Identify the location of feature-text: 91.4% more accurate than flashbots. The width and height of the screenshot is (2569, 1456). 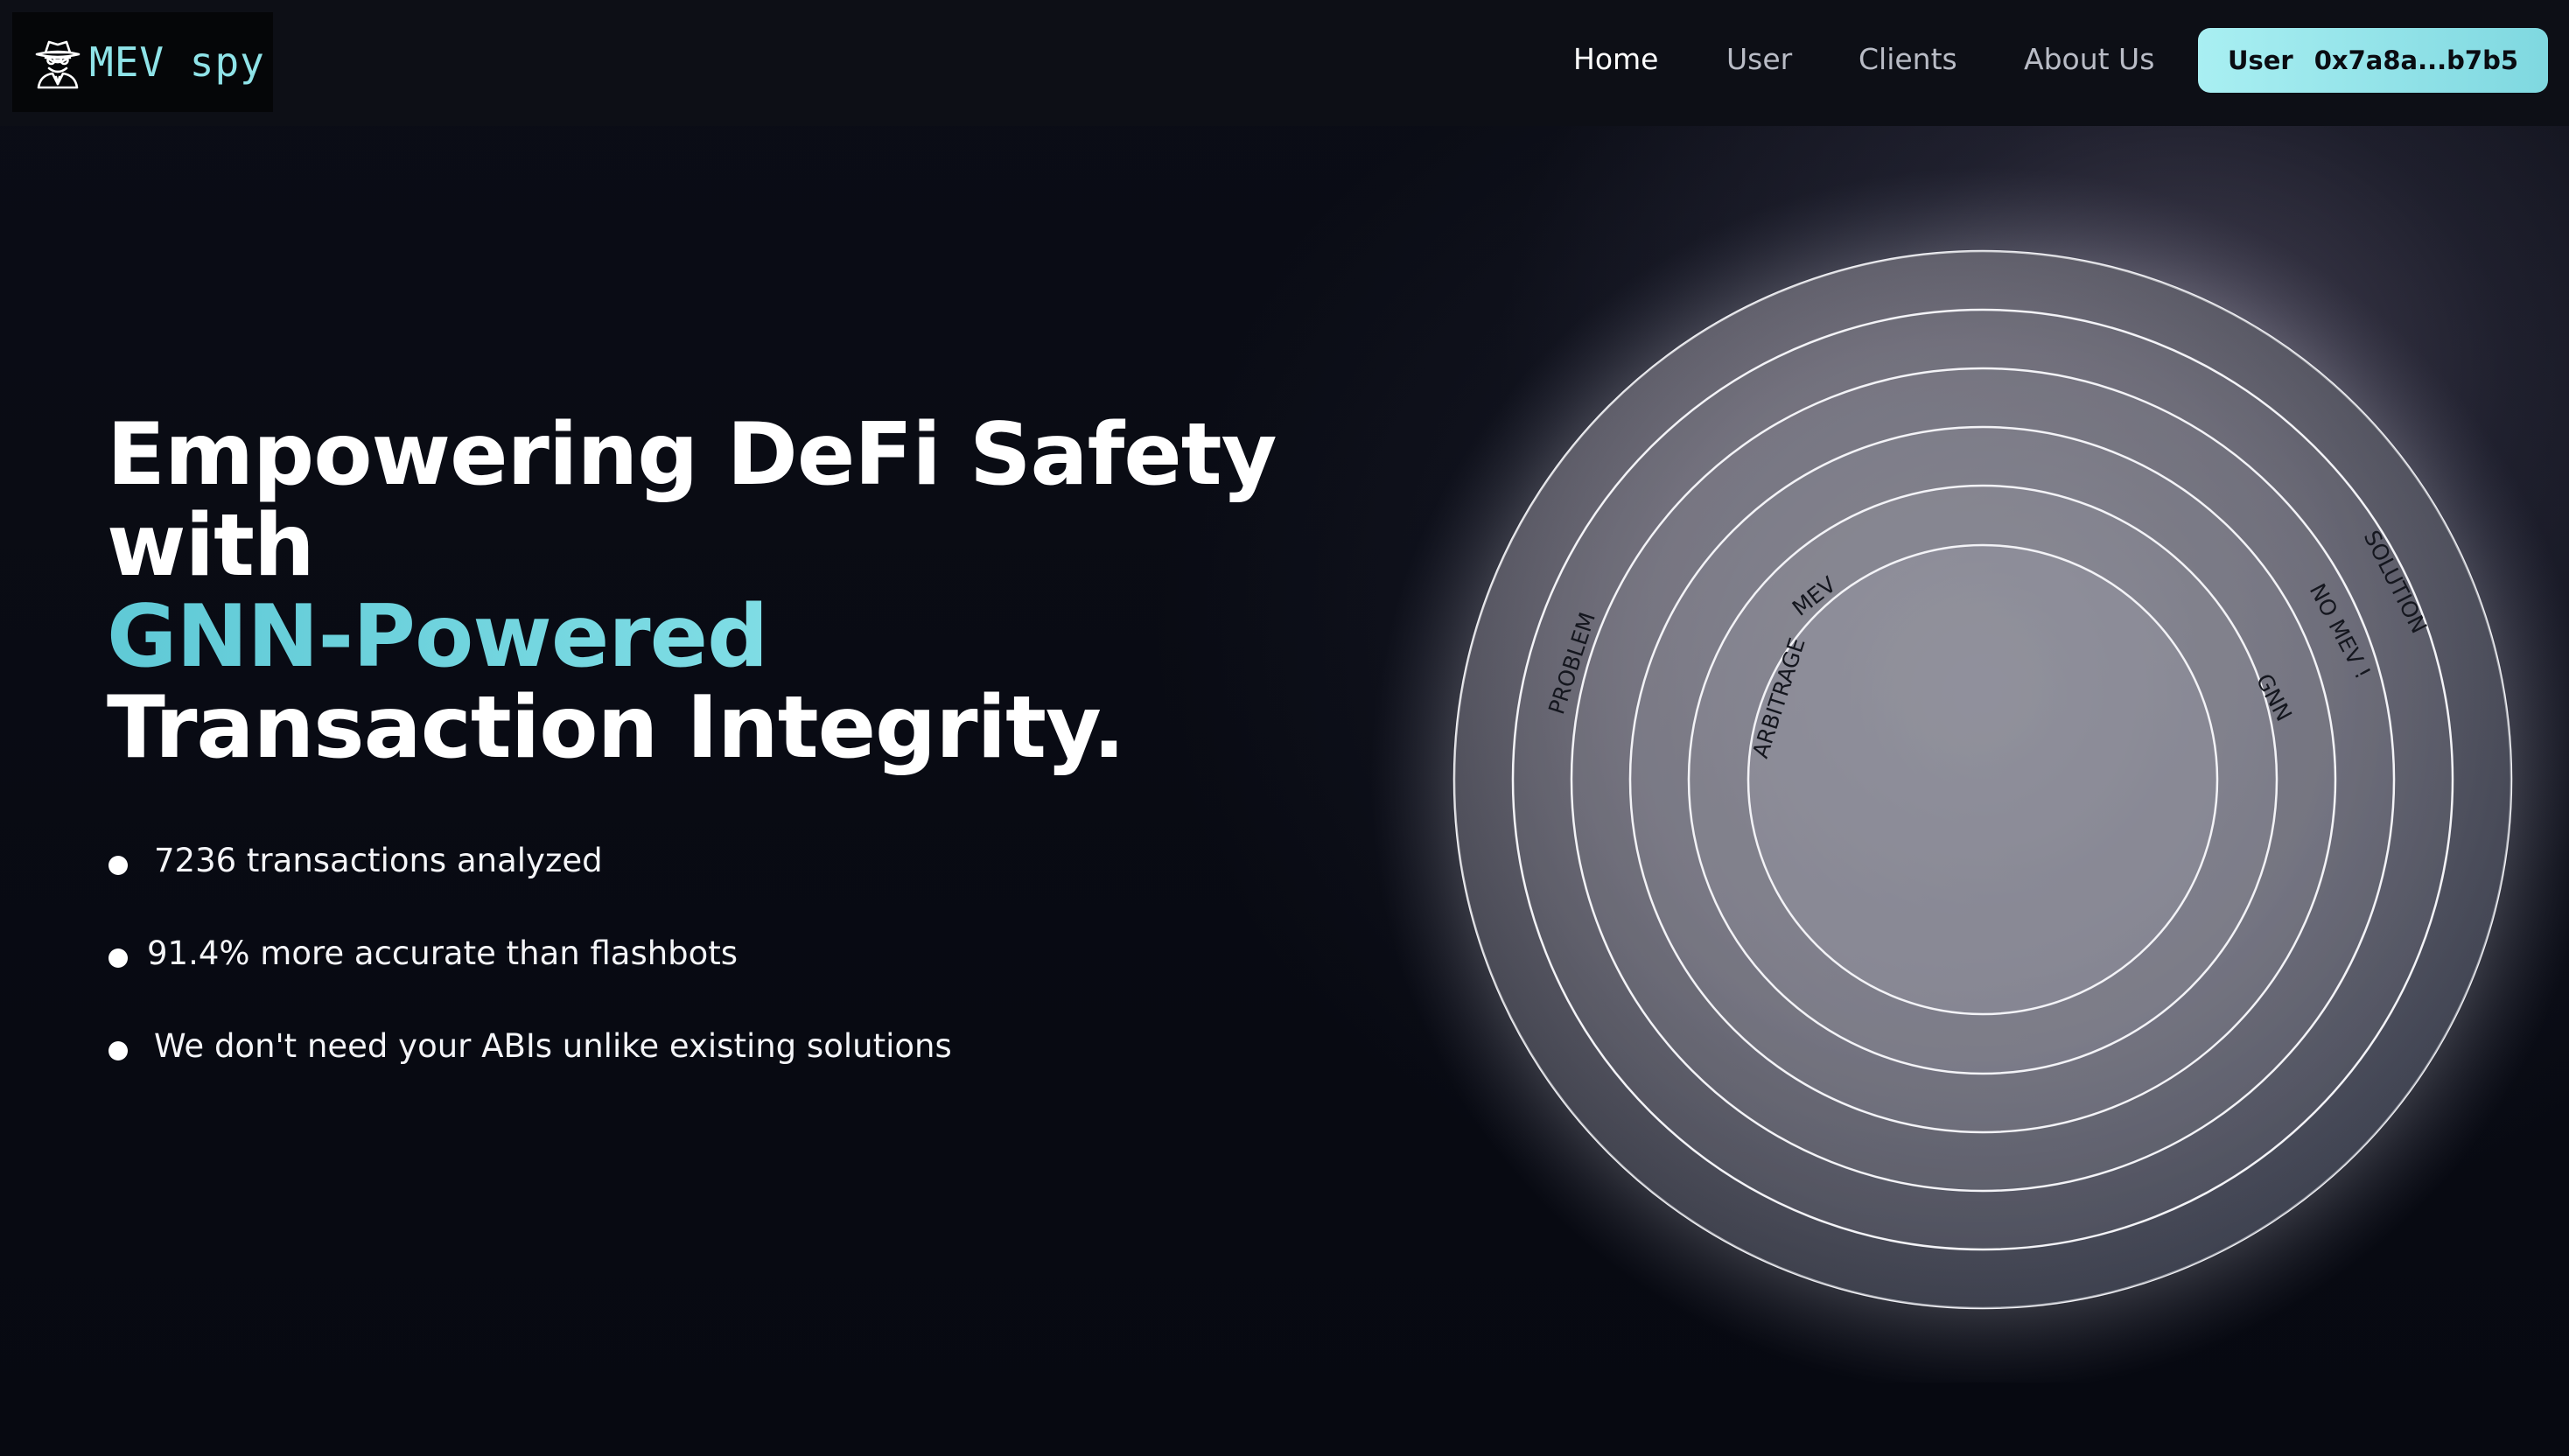
(442, 953).